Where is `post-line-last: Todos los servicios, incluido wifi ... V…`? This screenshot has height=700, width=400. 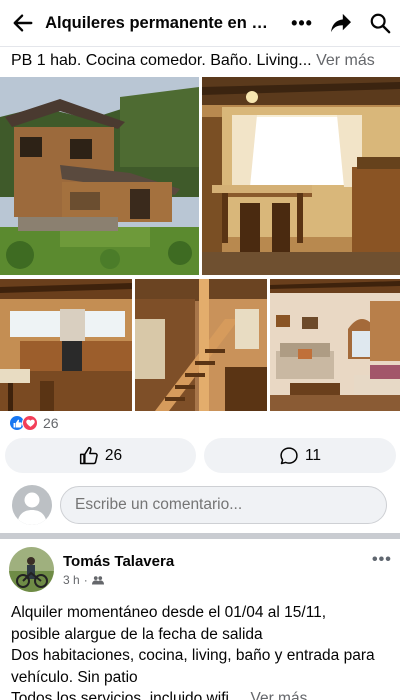
post-line-last: Todos los servicios, incluido wifi ... V… is located at coordinates (201, 694).